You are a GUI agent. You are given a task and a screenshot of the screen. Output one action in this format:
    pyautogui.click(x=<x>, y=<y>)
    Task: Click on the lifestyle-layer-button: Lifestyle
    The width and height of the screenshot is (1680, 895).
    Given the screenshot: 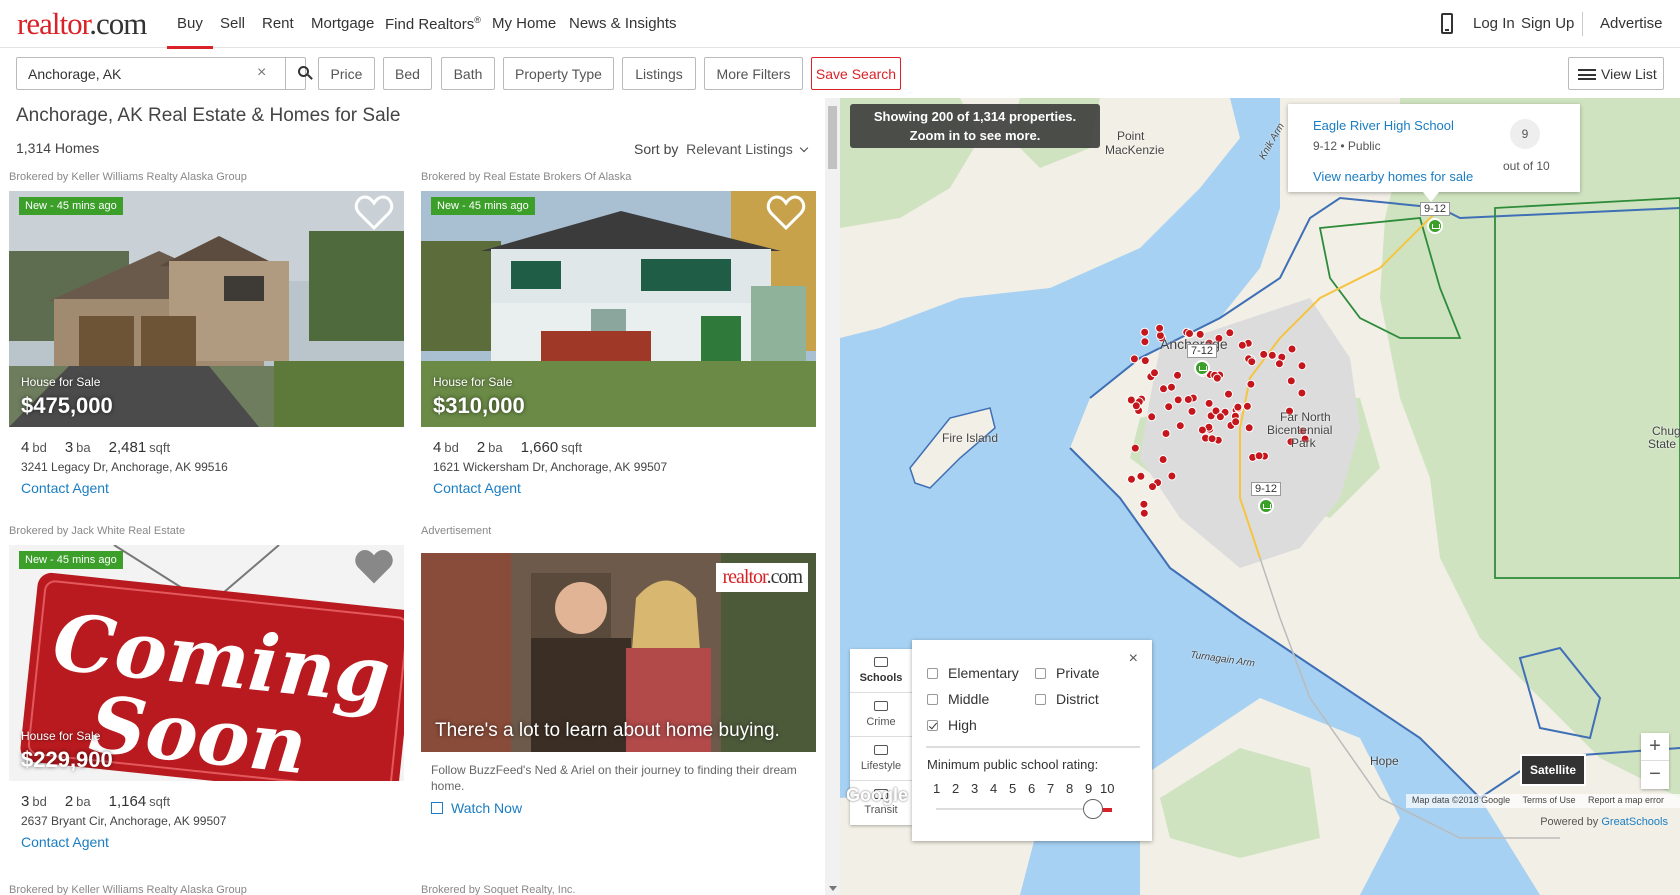 What is the action you would take?
    pyautogui.click(x=881, y=759)
    